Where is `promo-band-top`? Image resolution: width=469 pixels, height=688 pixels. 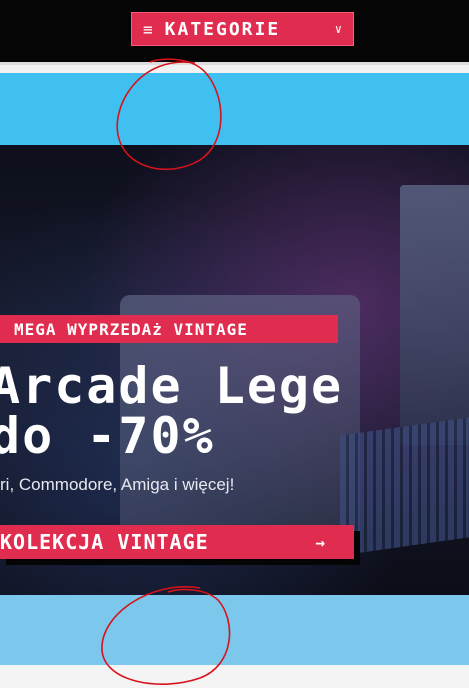
promo-band-top is located at coordinates (234, 109).